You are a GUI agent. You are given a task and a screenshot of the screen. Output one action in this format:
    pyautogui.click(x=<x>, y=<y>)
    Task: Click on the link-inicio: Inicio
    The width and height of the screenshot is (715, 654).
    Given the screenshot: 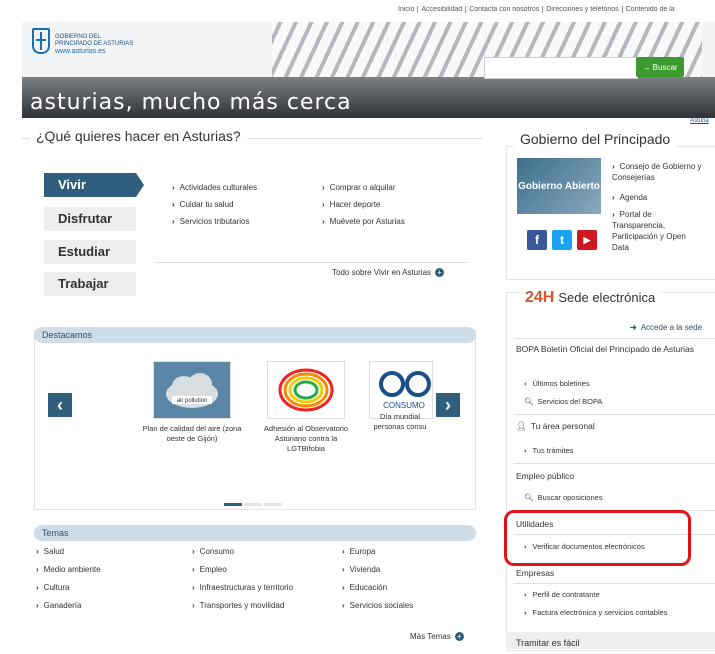 What is the action you would take?
    pyautogui.click(x=406, y=9)
    